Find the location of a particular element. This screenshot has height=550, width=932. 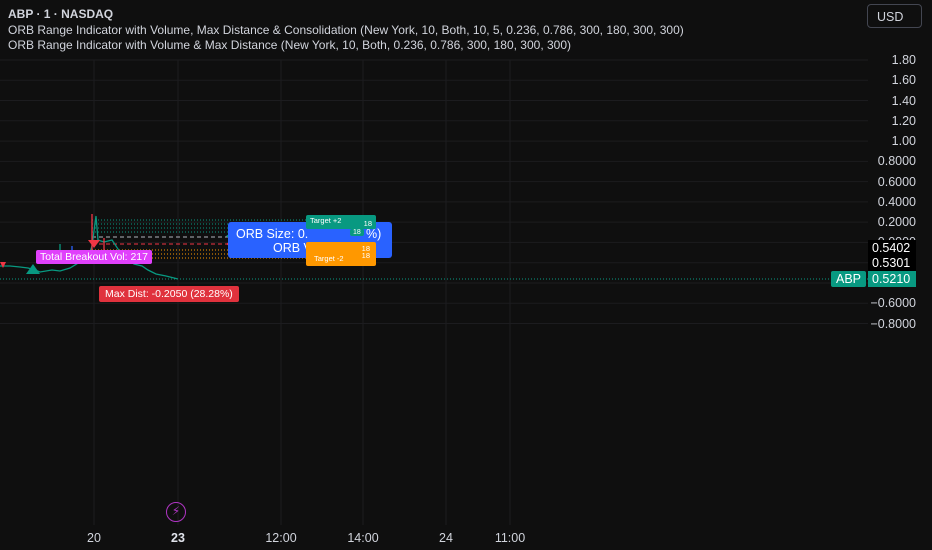

target-up-label: Target +2 18 is located at coordinates (341, 222).